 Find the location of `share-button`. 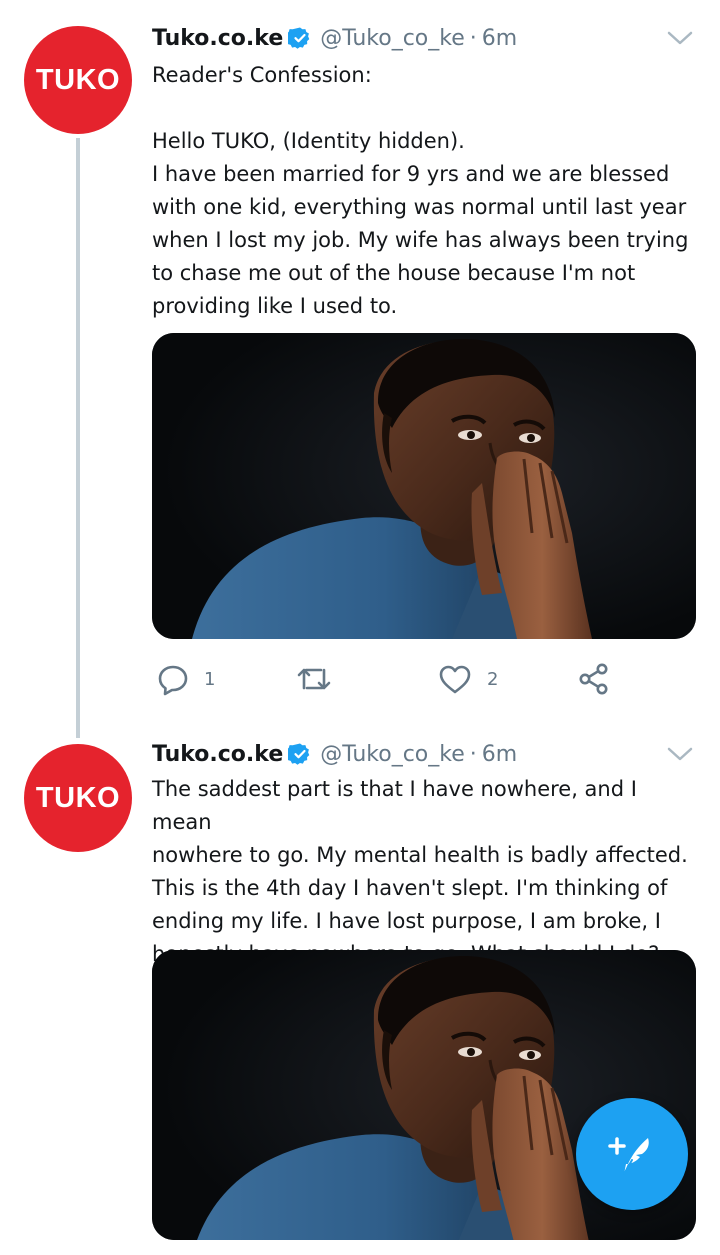

share-button is located at coordinates (594, 679).